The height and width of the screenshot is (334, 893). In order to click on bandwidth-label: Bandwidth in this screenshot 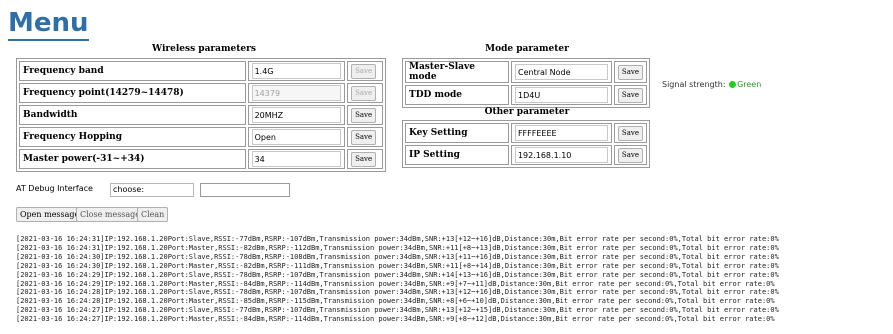, I will do `click(132, 115)`.